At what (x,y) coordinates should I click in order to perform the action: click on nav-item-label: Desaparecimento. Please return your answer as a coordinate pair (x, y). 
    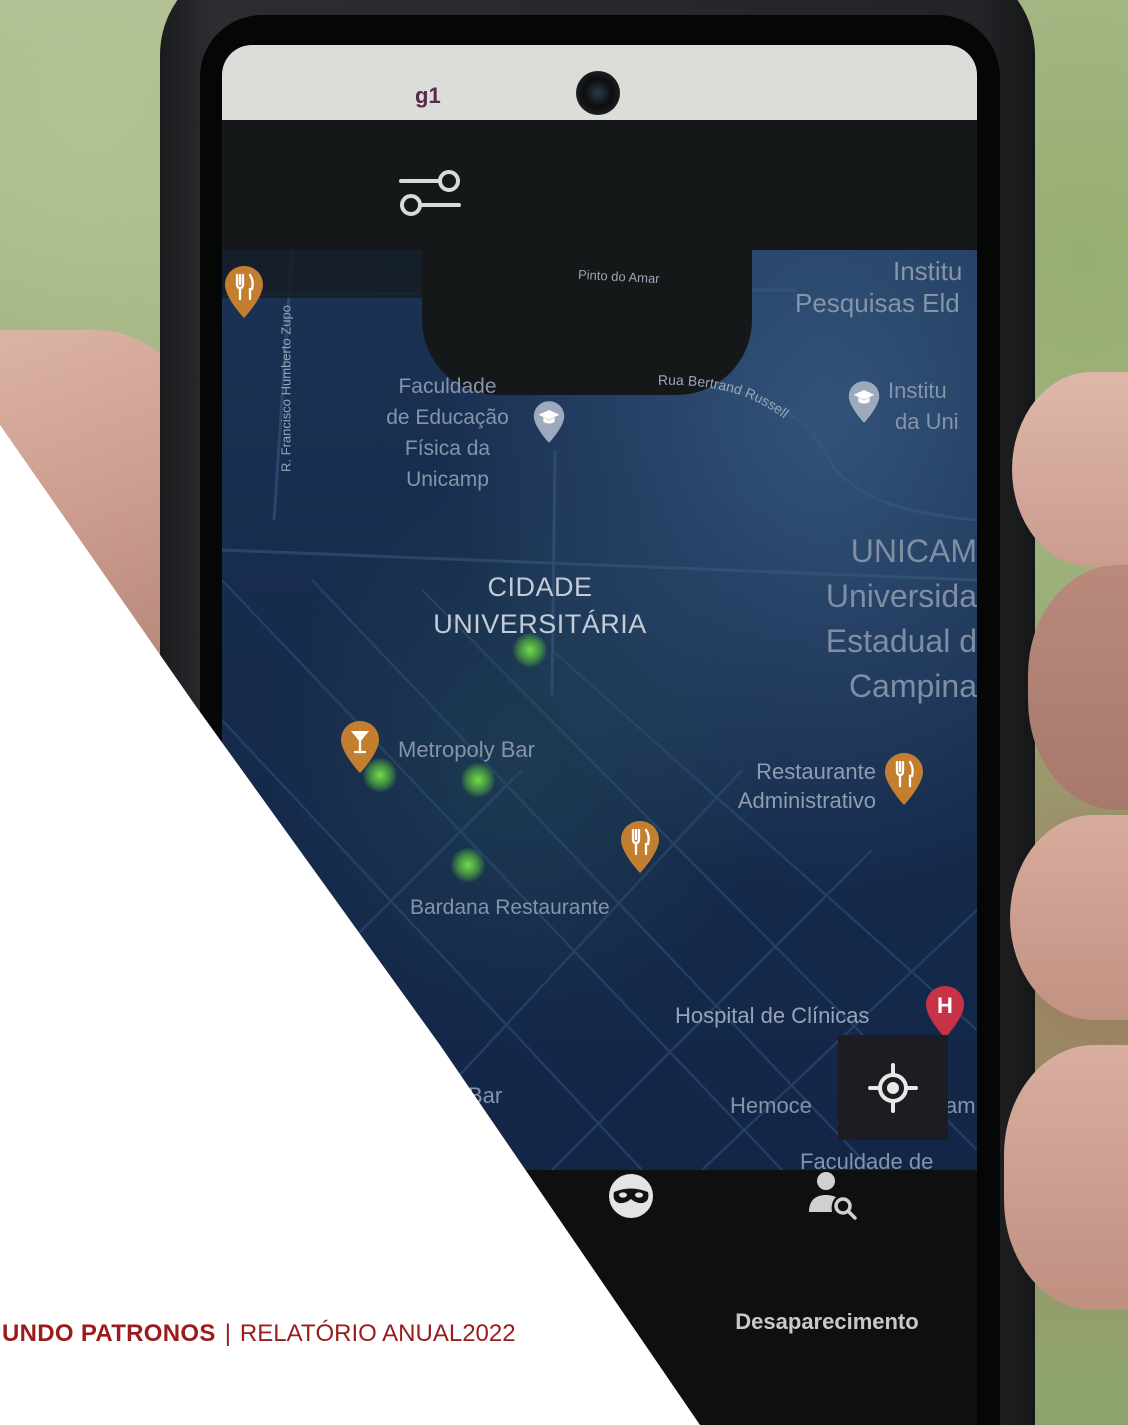
    Looking at the image, I should click on (827, 1322).